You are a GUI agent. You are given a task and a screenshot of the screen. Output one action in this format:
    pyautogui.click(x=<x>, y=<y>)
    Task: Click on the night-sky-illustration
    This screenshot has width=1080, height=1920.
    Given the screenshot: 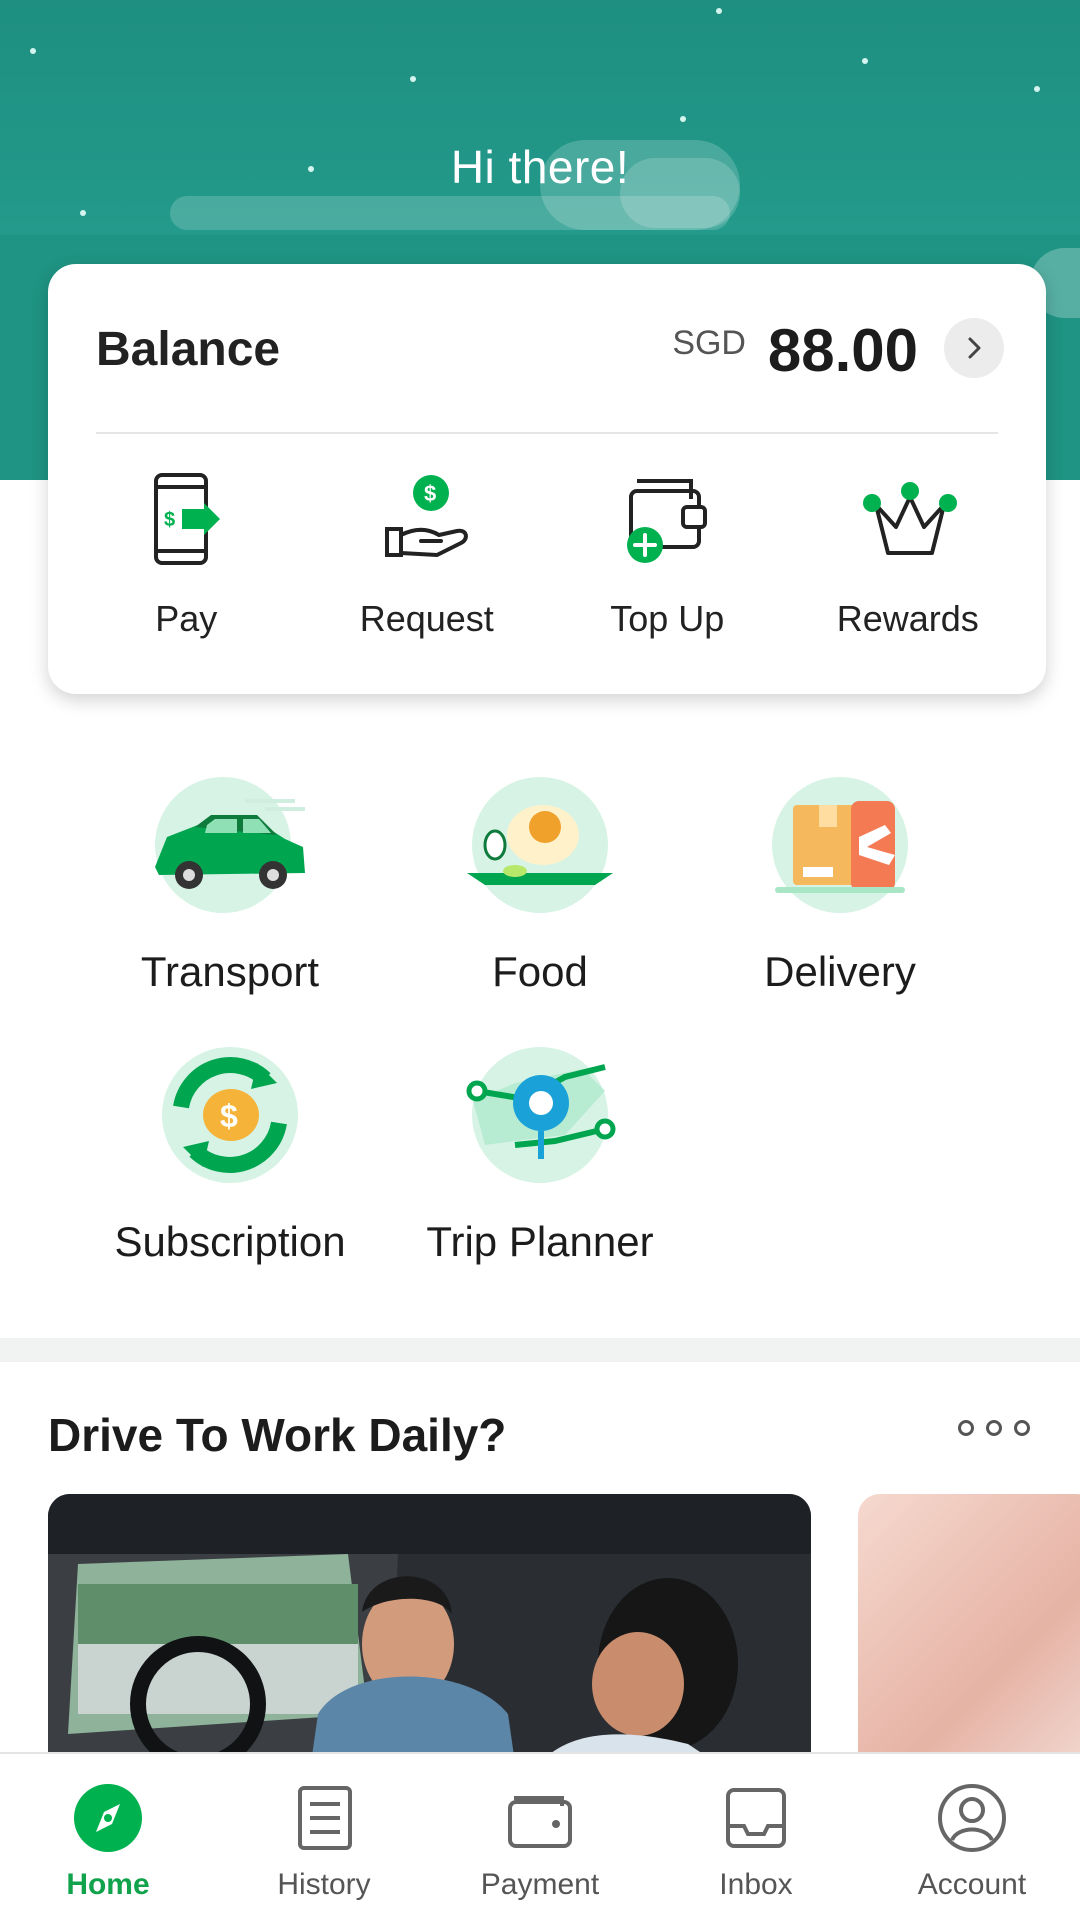 What is the action you would take?
    pyautogui.click(x=540, y=117)
    